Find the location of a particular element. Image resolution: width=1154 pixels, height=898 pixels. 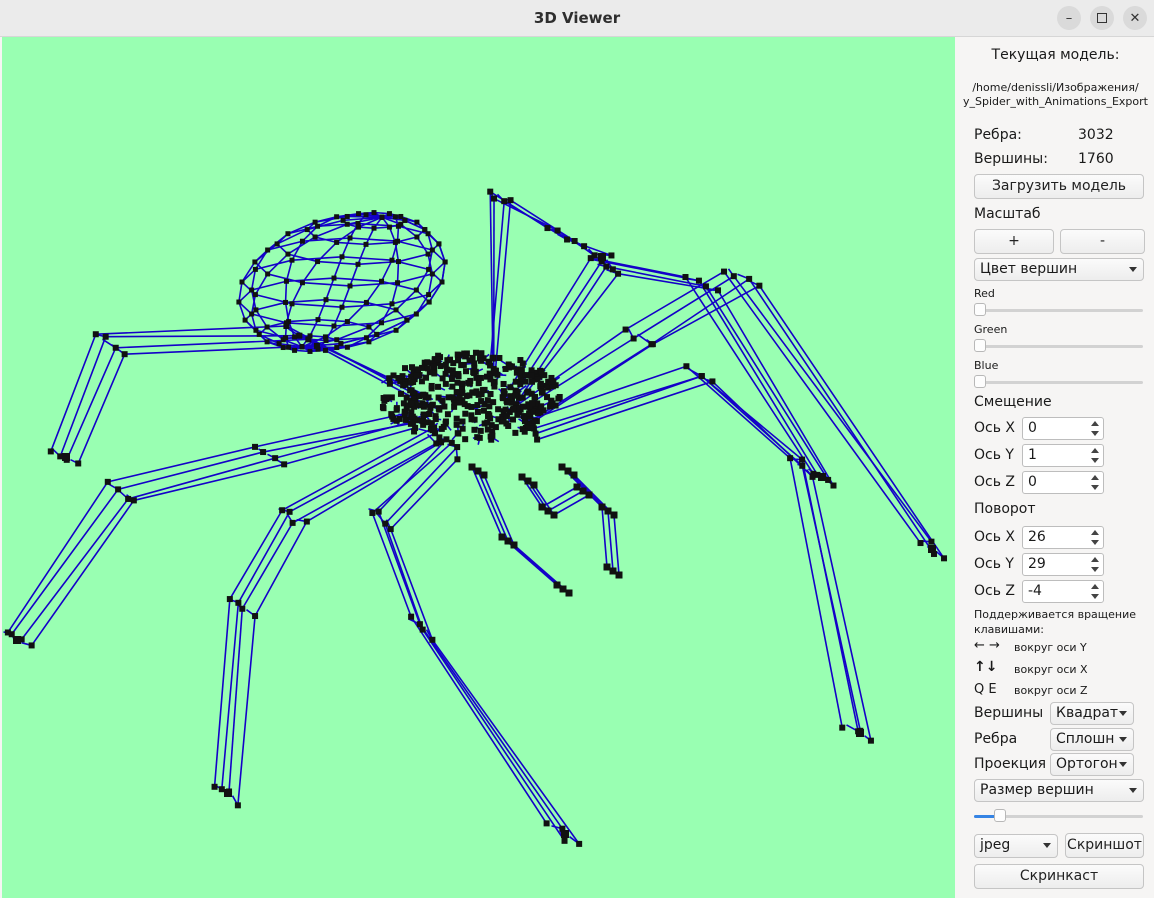

red-slider-handle is located at coordinates (980, 309).